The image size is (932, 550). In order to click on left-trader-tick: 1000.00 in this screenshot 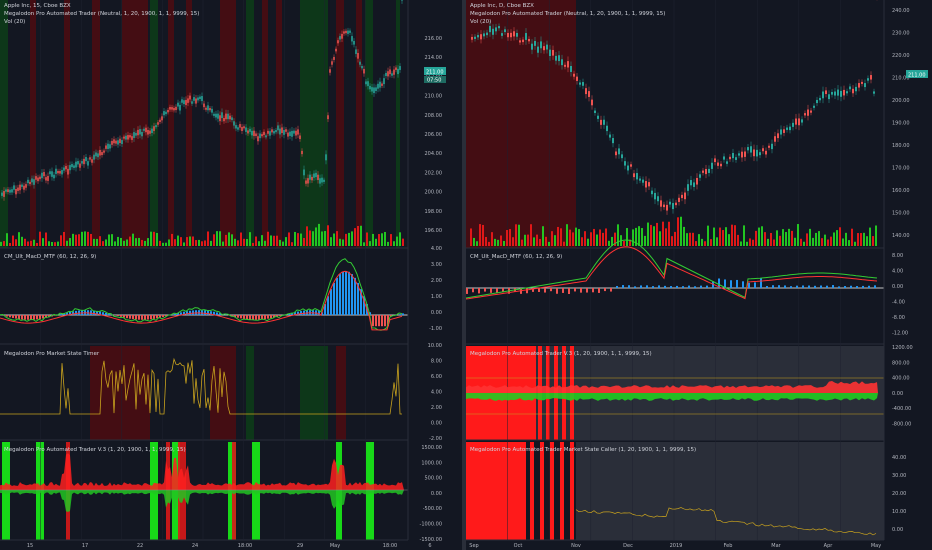, I will do `click(431, 463)`.